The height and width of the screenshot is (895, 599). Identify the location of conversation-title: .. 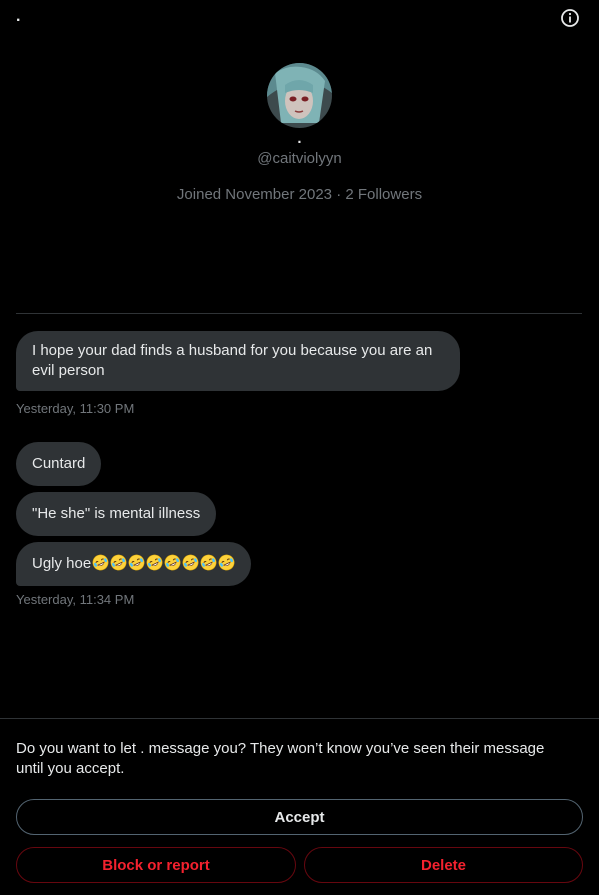
(18, 16).